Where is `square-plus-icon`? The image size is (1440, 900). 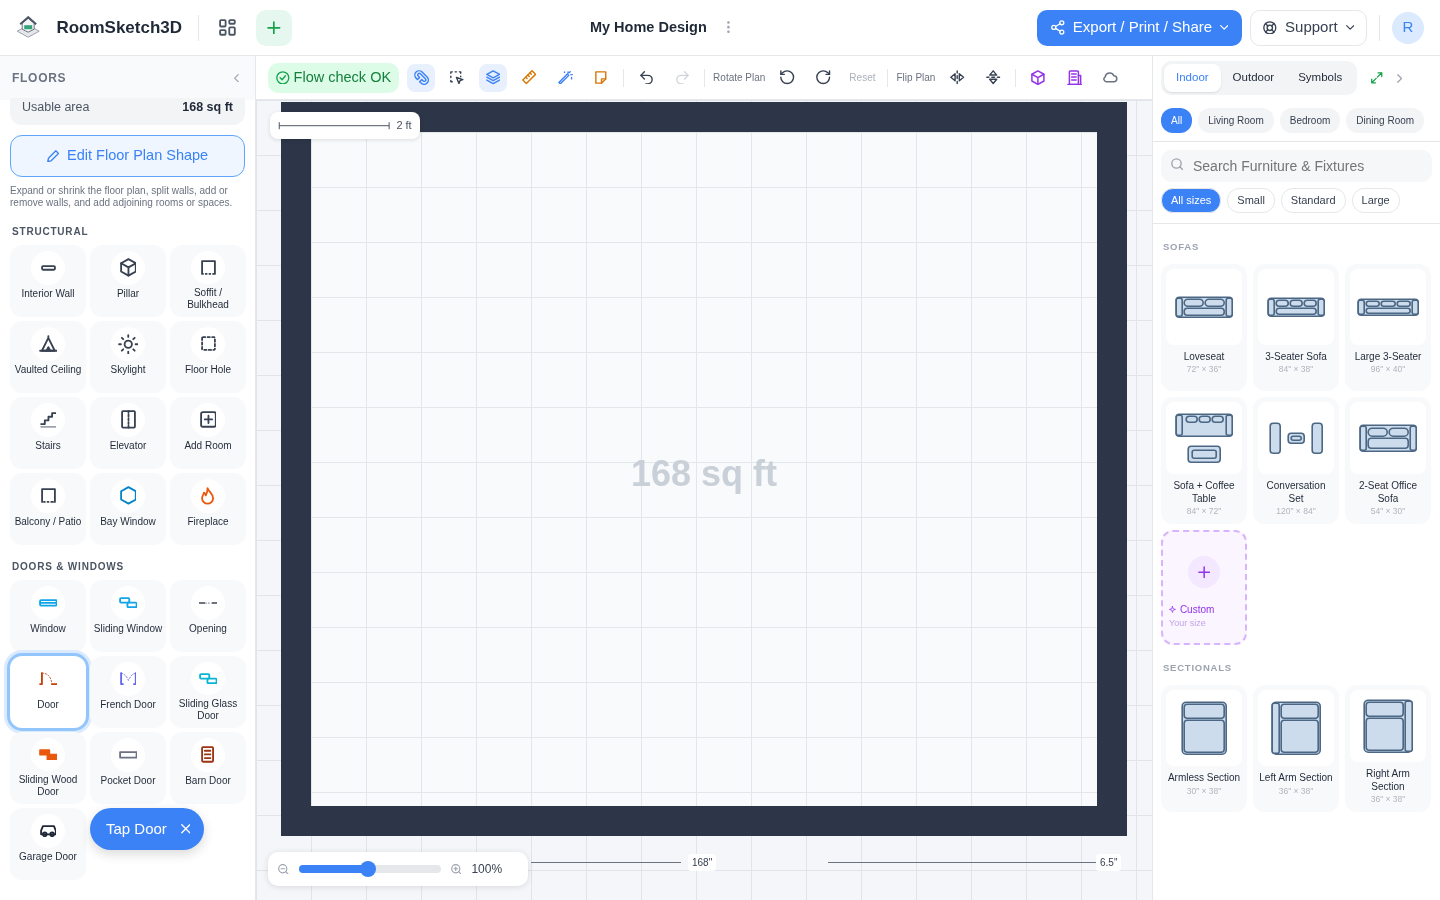
square-plus-icon is located at coordinates (208, 420).